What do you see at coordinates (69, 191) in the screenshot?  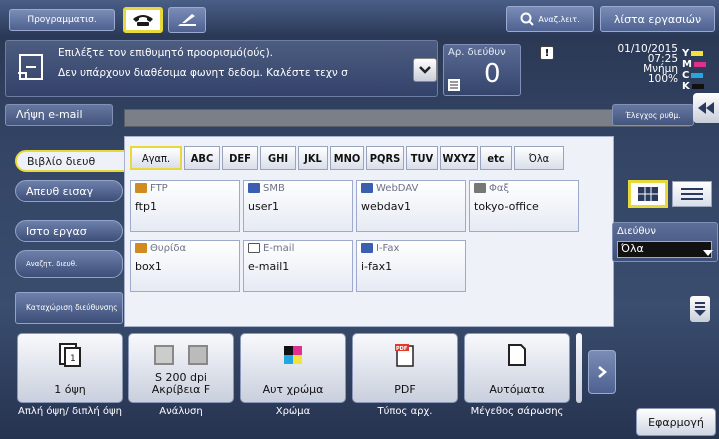 I see `tab-direct-input: Απευθ εισαγ` at bounding box center [69, 191].